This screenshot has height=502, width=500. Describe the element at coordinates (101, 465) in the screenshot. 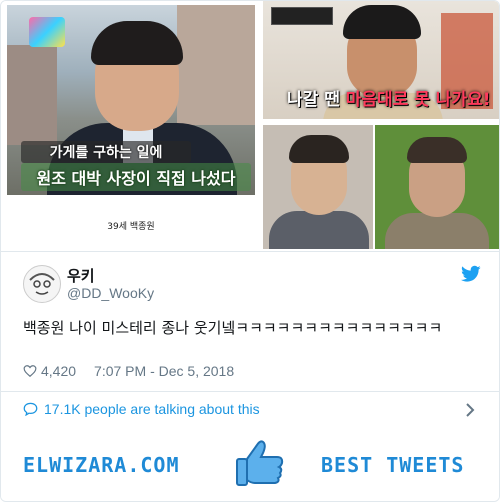

I see `site-name: ELWIZARA.COM` at that location.